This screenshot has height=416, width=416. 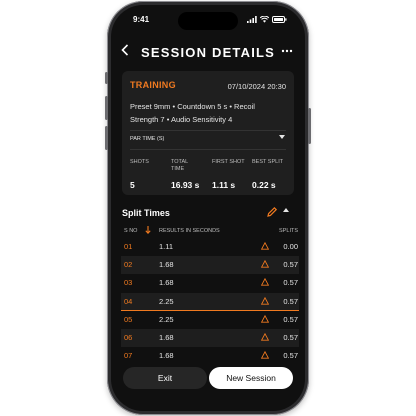 I want to click on shot-number: 07, so click(x=128, y=356).